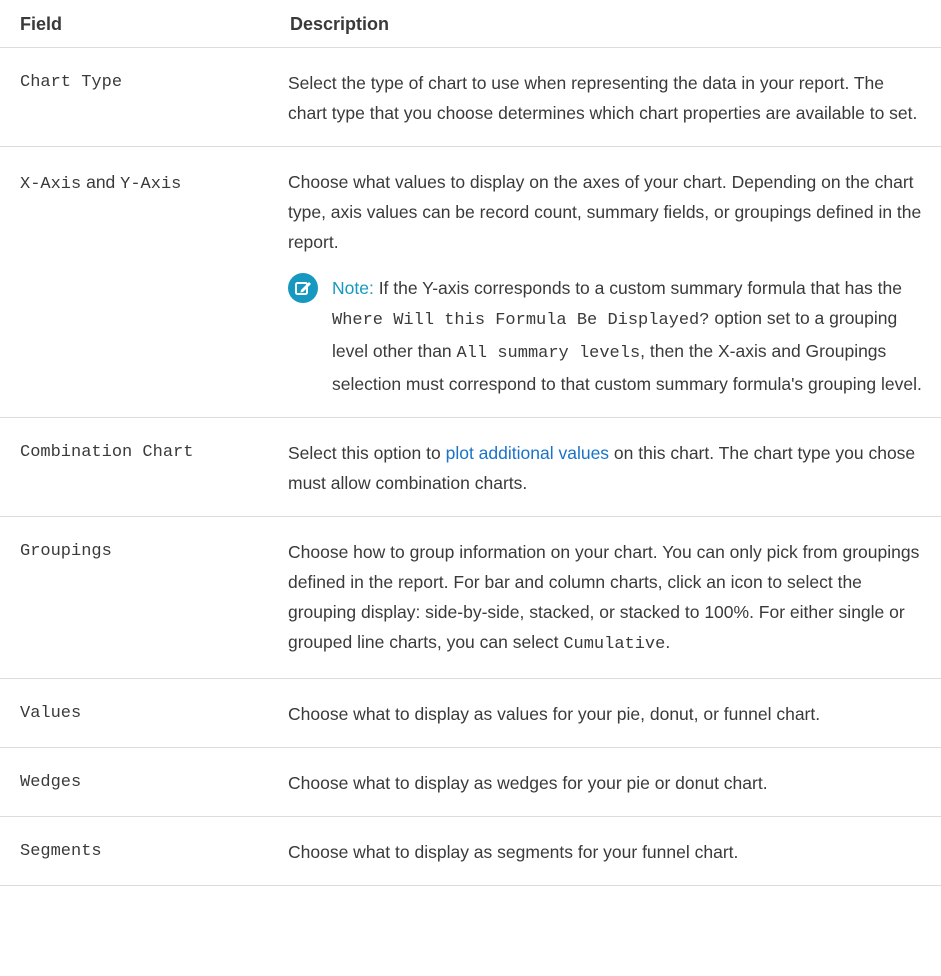  Describe the element at coordinates (140, 467) in the screenshot. I see `field-combination-chart: Combination Chart` at that location.